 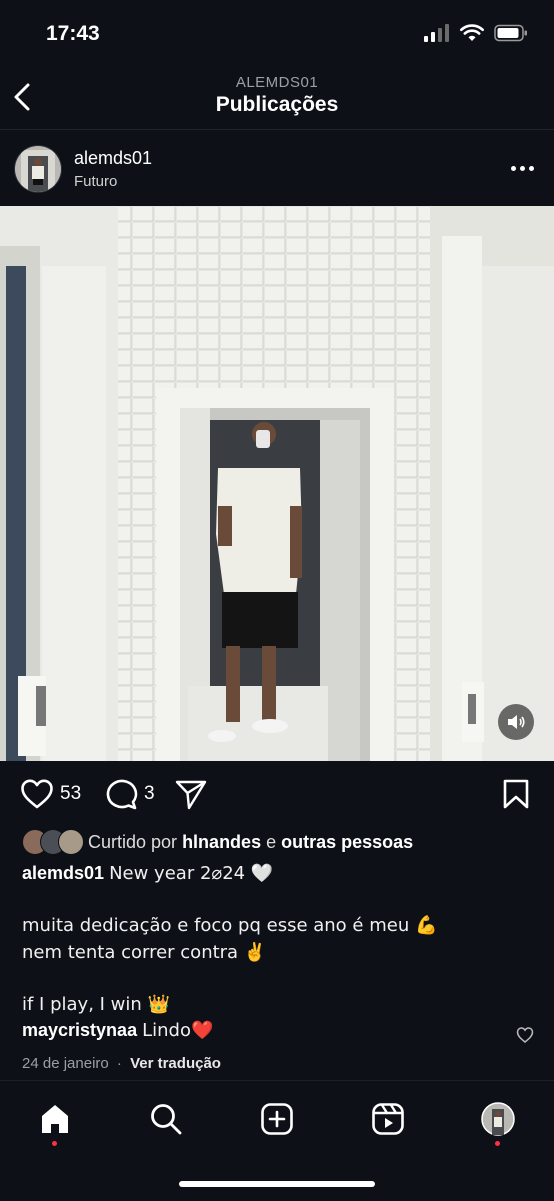 I want to click on bookmark-icon, so click(x=516, y=794).